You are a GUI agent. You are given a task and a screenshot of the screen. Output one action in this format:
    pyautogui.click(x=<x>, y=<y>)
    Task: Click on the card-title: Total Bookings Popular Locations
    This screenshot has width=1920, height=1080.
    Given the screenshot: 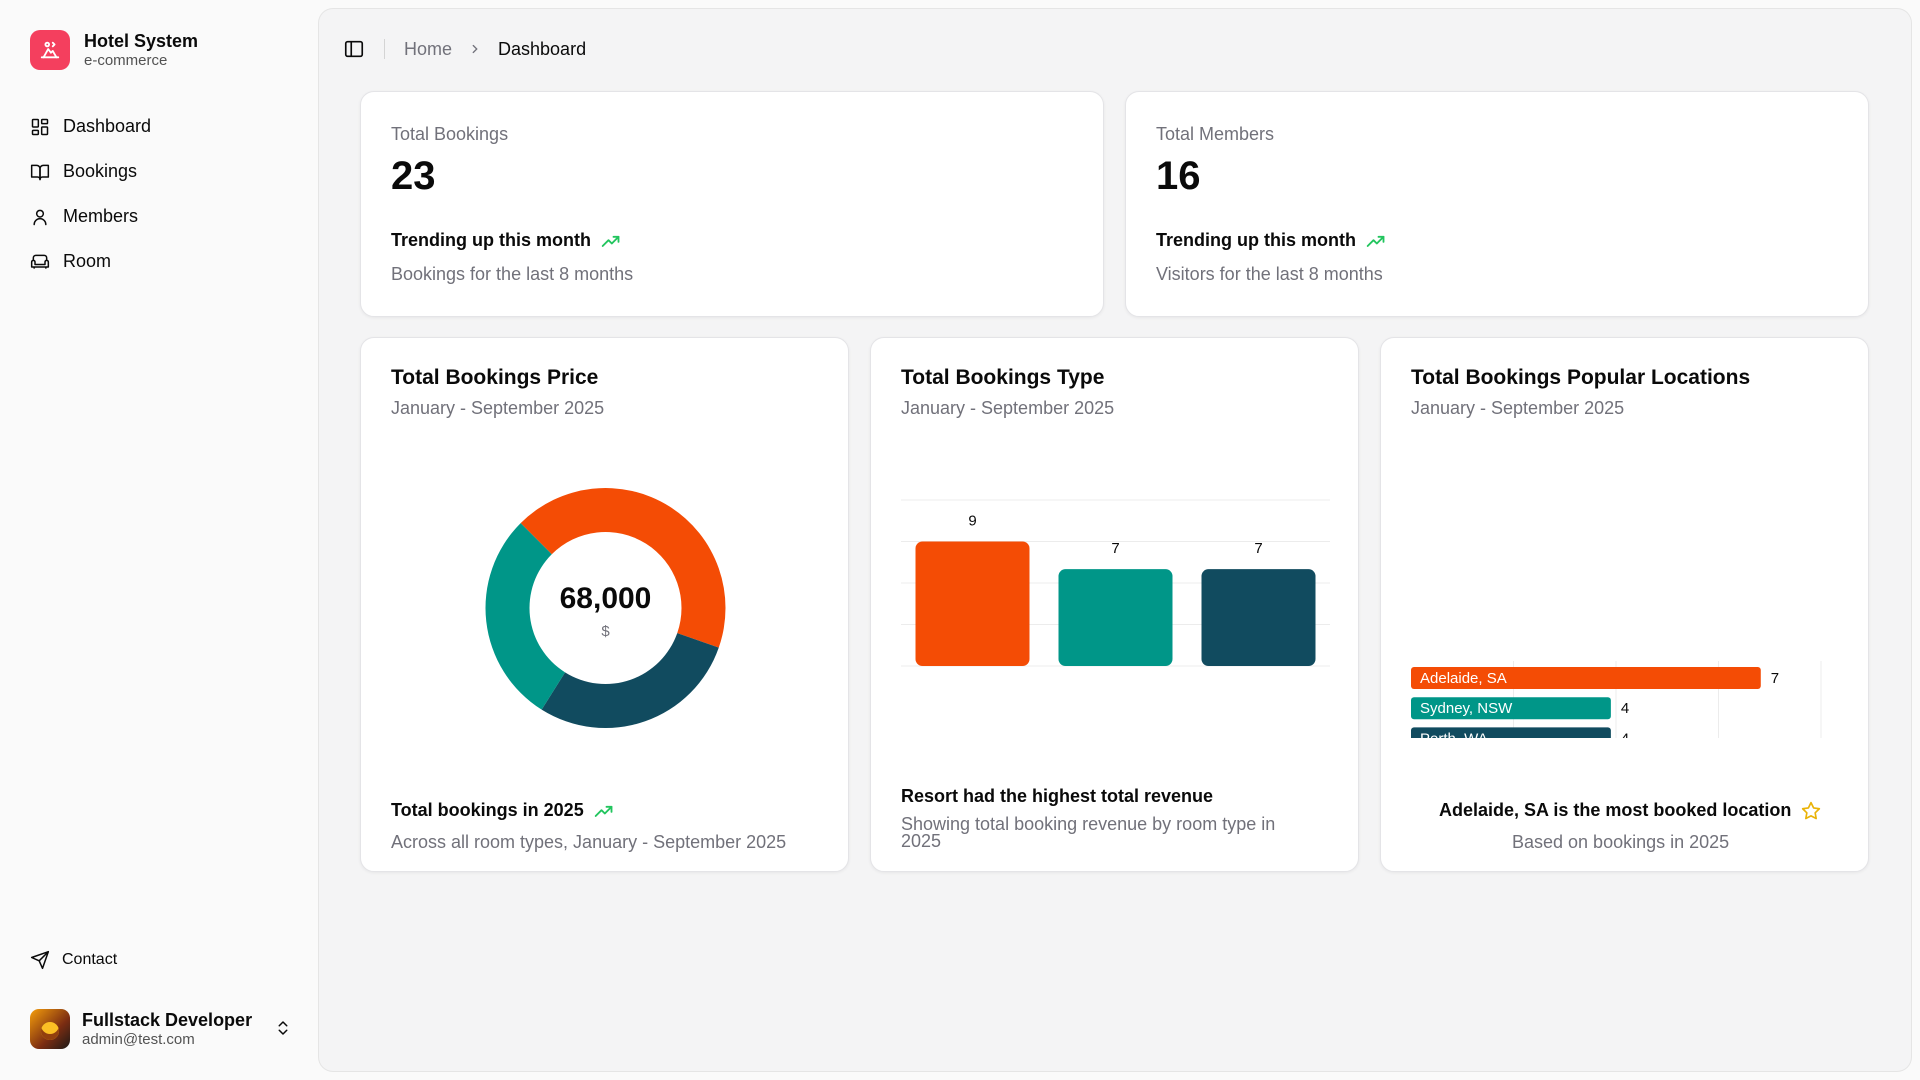 What is the action you would take?
    pyautogui.click(x=1581, y=377)
    